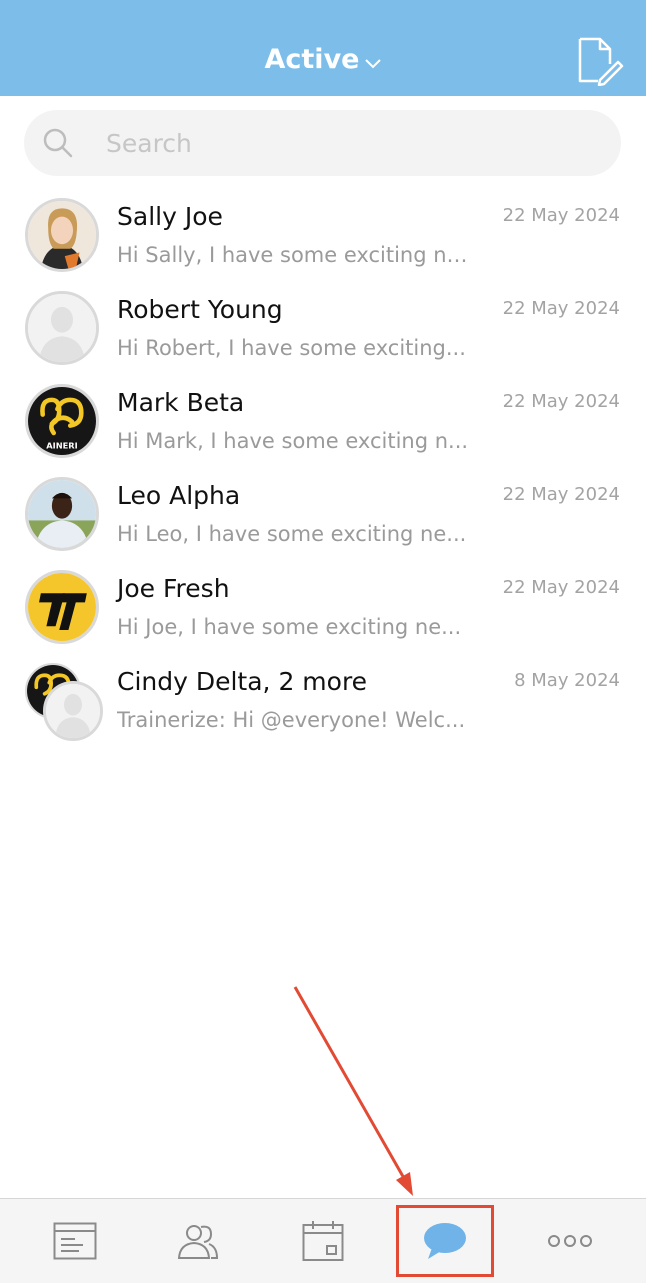  I want to click on calendar-icon, so click(323, 1241).